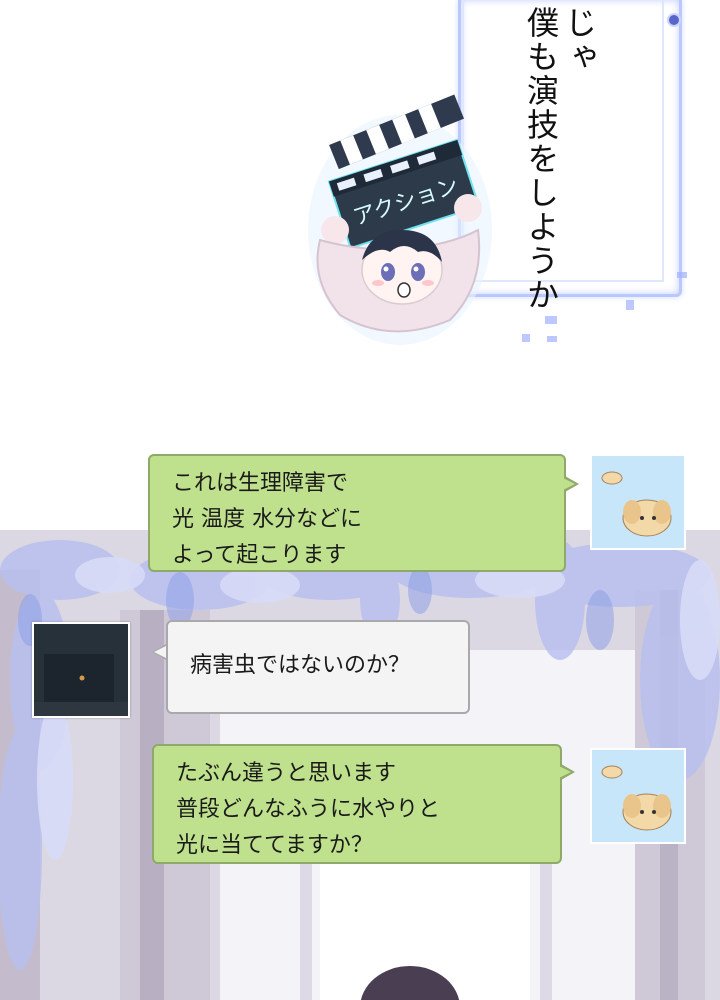 The width and height of the screenshot is (720, 1000). I want to click on message-line: よって起こります, so click(259, 555).